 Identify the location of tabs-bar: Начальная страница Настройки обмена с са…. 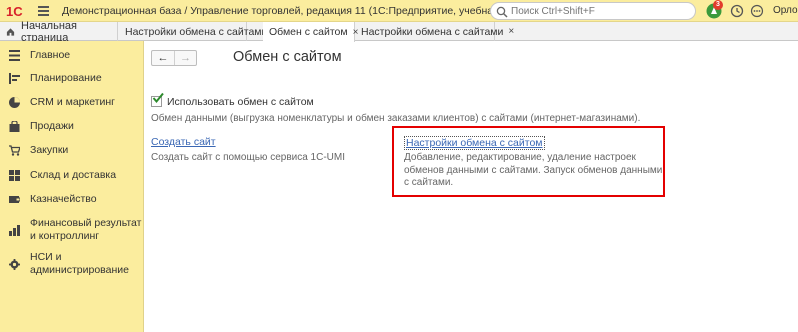
(399, 31).